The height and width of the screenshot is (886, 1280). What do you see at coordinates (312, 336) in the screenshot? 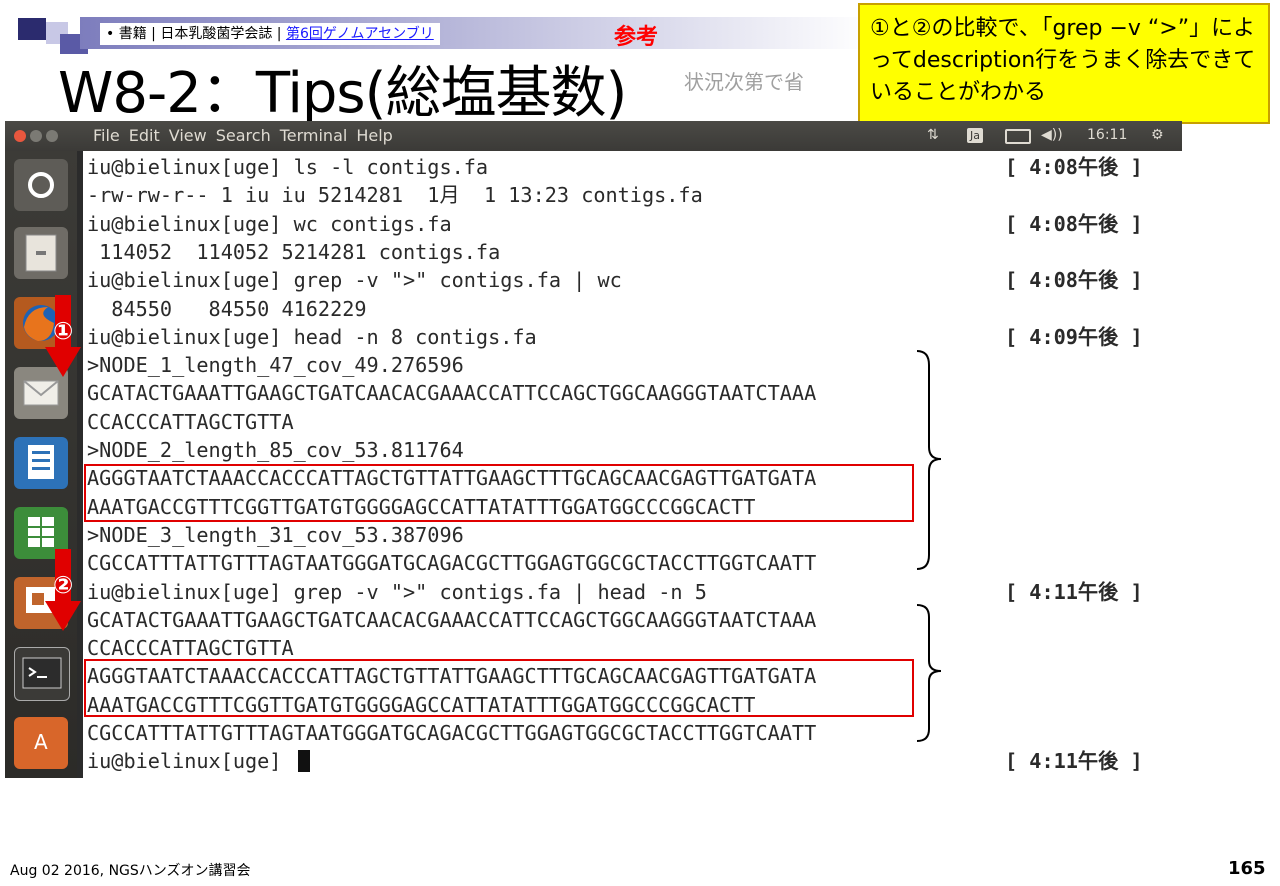
I see `terminal-line: iu@bielinux[uge] head -n 8 contigs.fa` at bounding box center [312, 336].